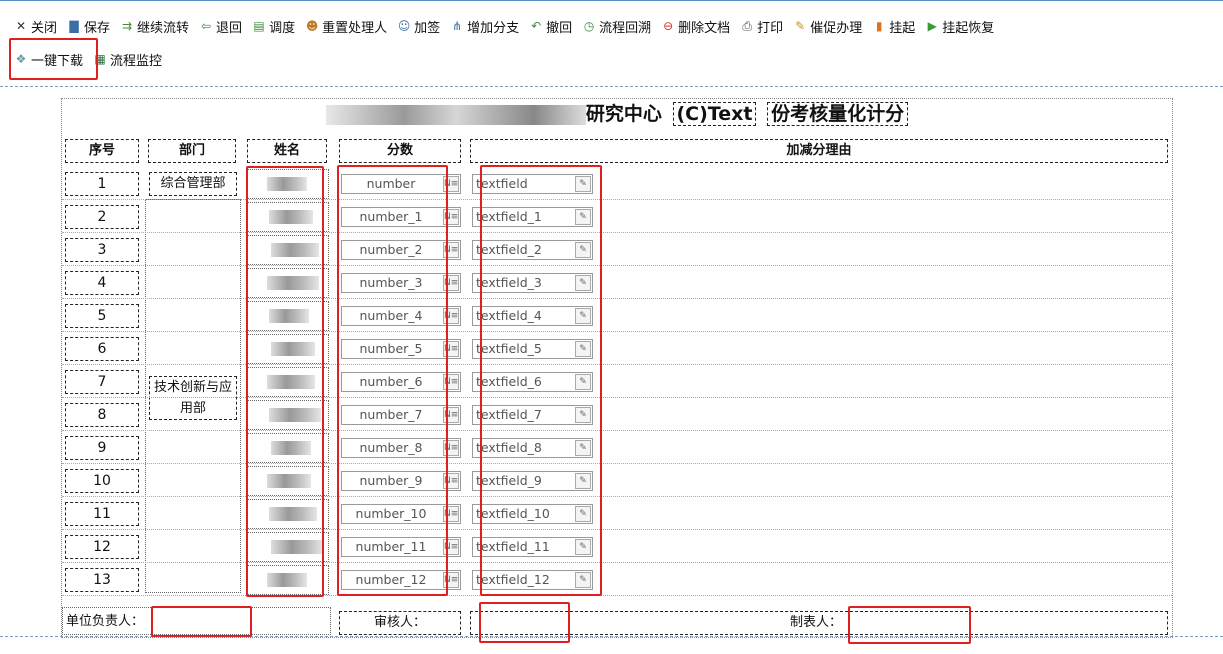 This screenshot has height=654, width=1223. Describe the element at coordinates (532, 217) in the screenshot. I see `reason-input: textfield_1 ✎` at that location.